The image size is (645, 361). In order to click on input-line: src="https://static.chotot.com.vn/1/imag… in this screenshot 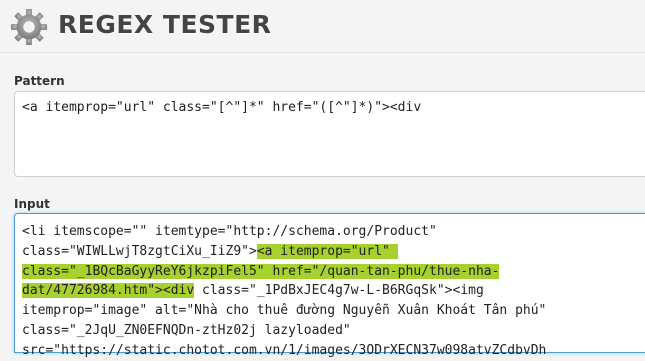, I will do `click(284, 351)`.